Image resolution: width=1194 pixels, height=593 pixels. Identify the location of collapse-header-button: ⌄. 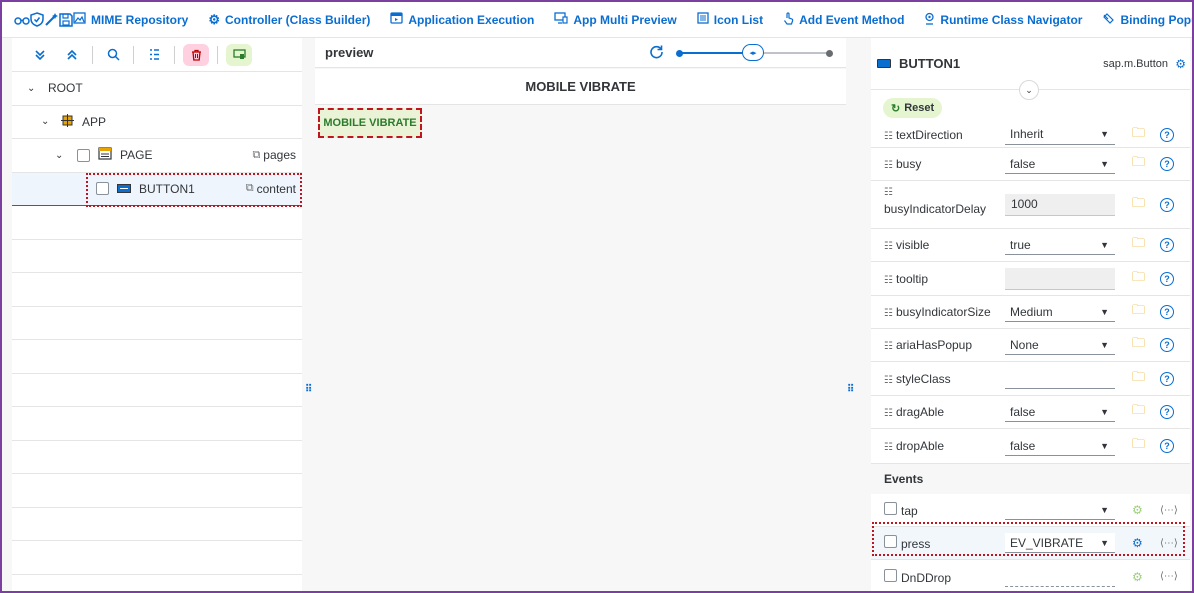
(1029, 90).